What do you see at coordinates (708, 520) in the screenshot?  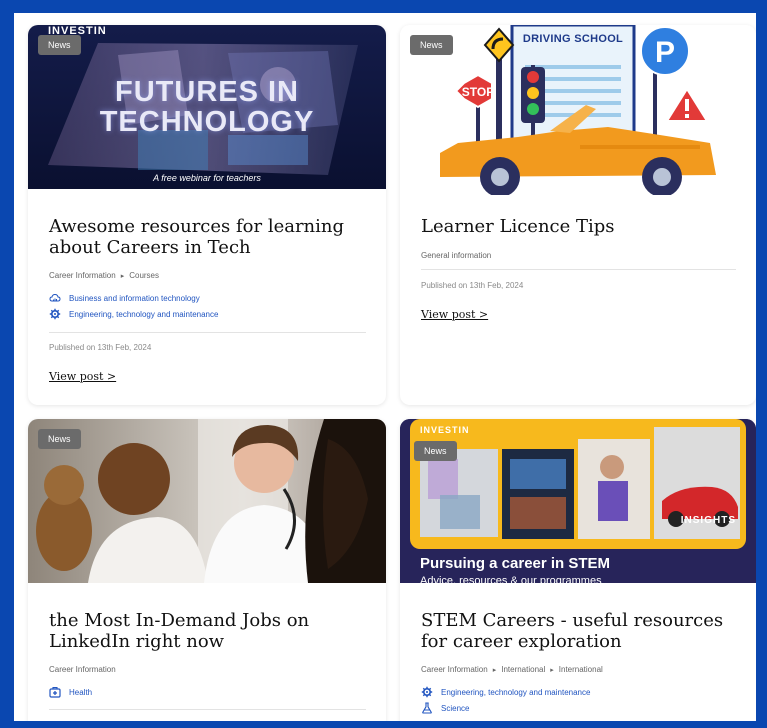 I see `banner-insights: INSIGHTS` at bounding box center [708, 520].